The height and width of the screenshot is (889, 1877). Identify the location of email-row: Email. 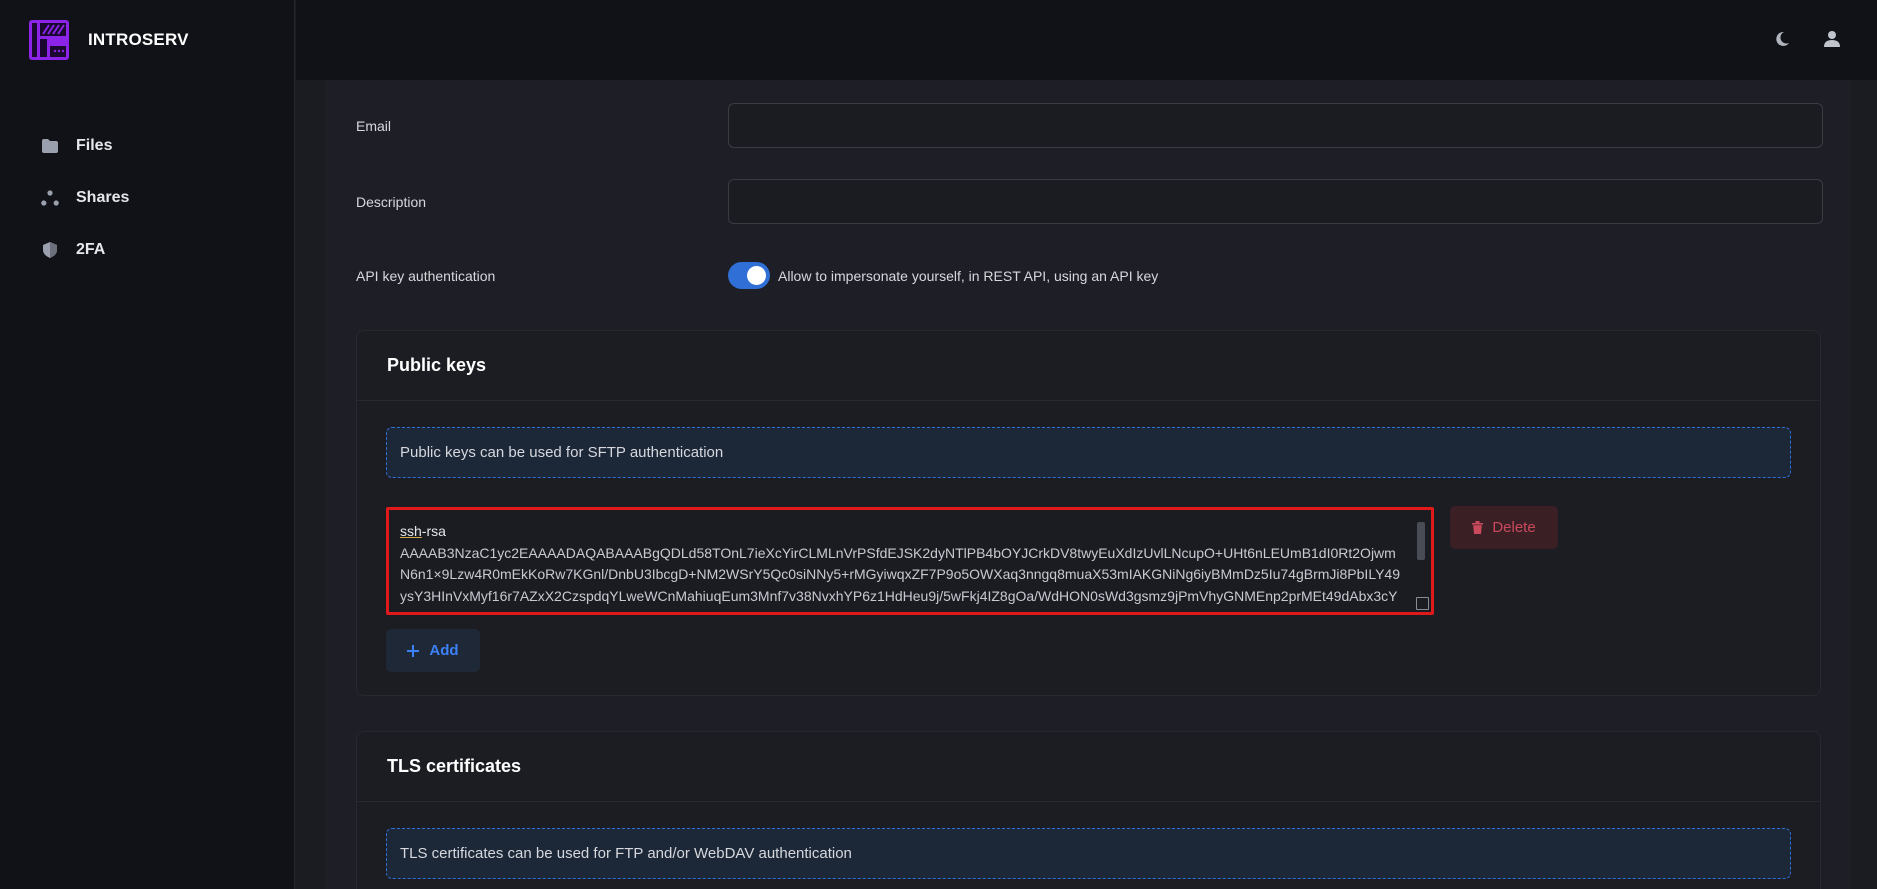
(1089, 125).